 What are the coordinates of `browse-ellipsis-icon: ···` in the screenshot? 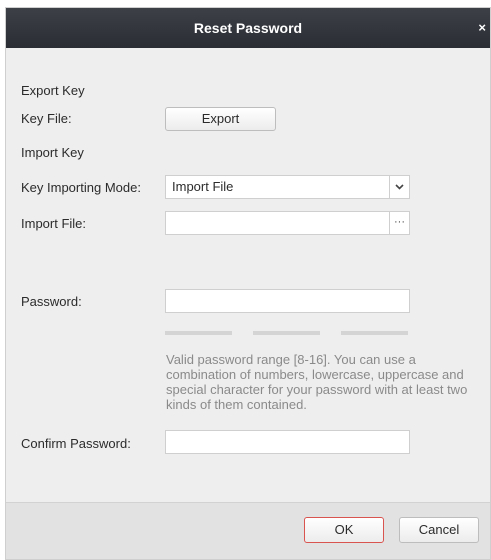 It's located at (399, 223).